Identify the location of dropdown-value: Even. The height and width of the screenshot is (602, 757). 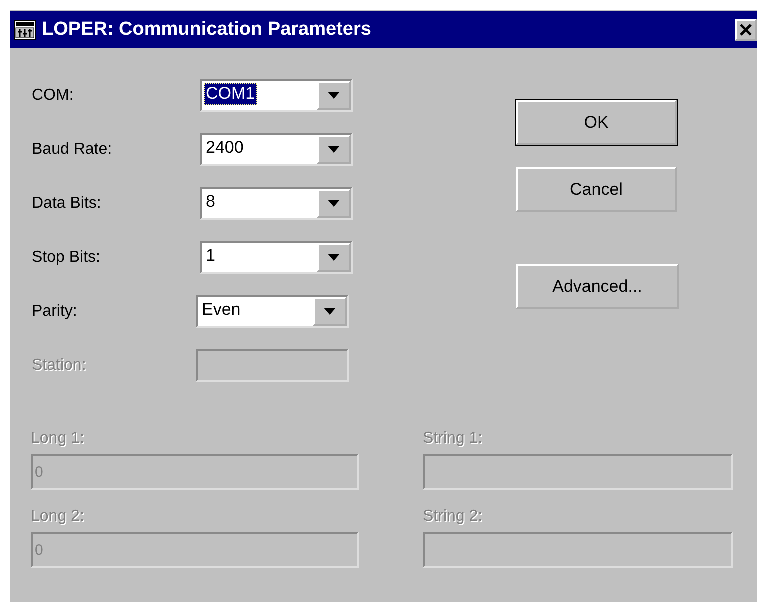
(221, 310).